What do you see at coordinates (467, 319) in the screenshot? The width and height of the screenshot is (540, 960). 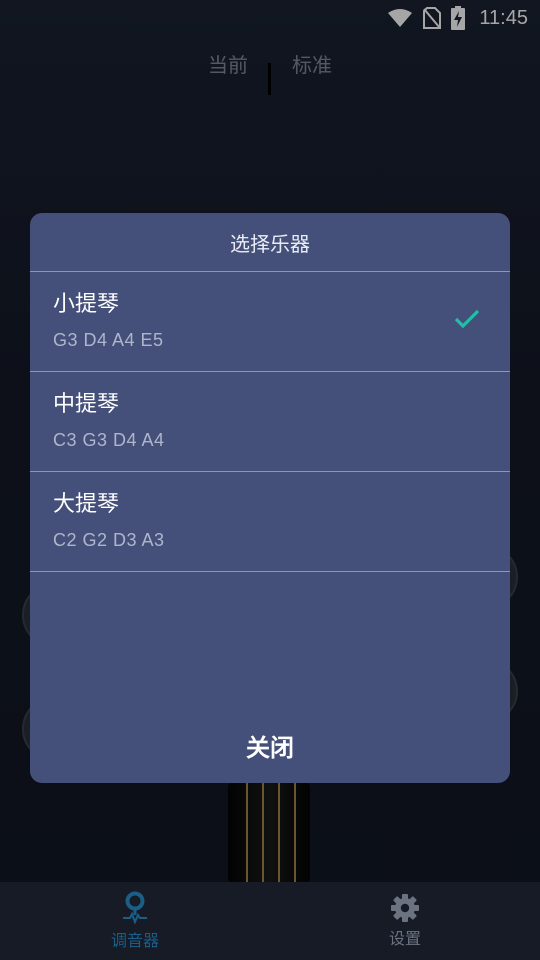 I see `check-icon` at bounding box center [467, 319].